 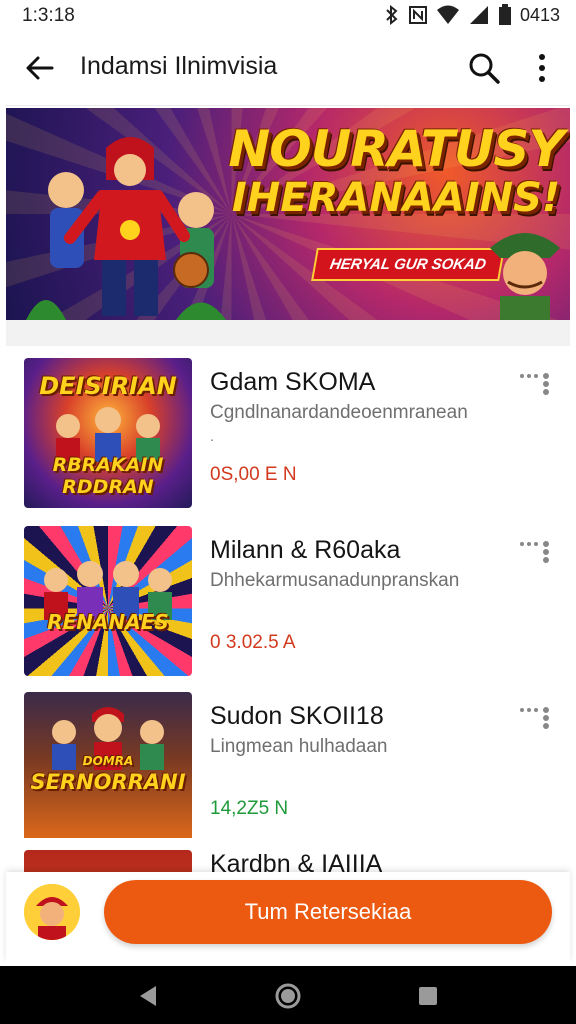 I want to click on item-price: 0 3.02.5 A, so click(x=253, y=642).